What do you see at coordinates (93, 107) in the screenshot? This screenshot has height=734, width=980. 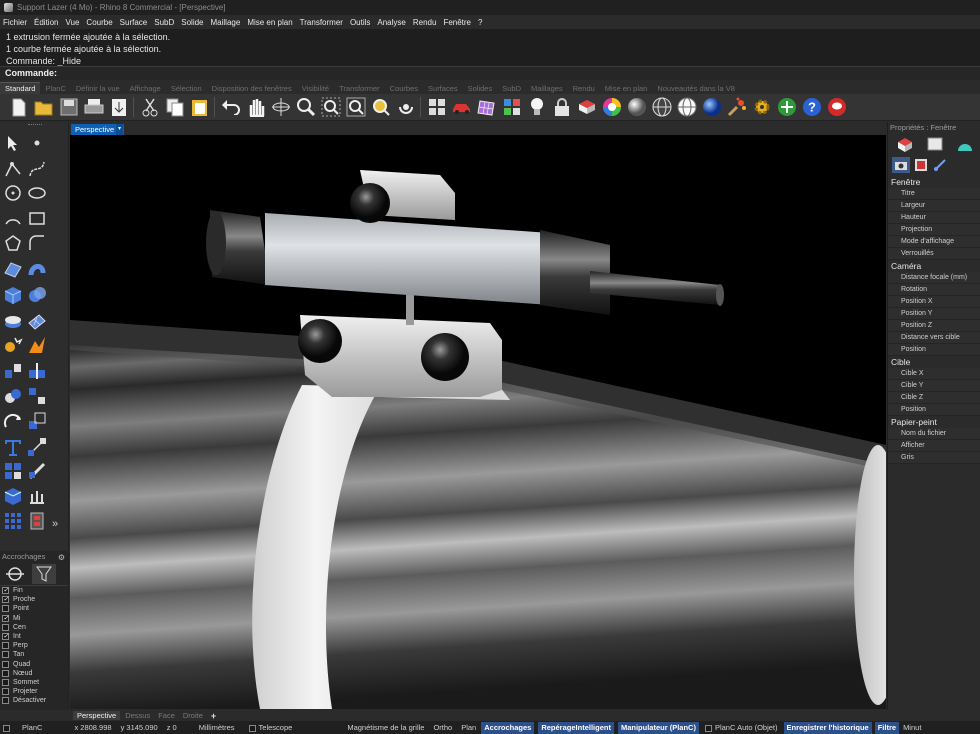 I see `print-icon` at bounding box center [93, 107].